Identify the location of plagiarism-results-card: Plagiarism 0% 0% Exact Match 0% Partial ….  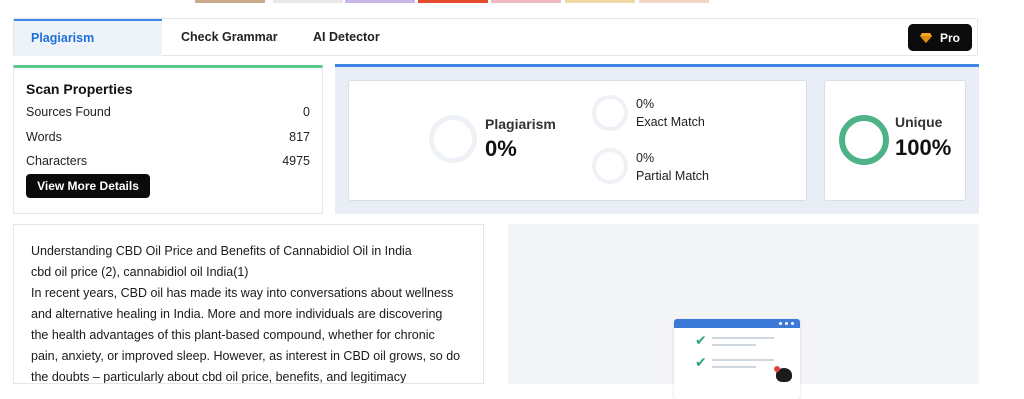
(577, 140).